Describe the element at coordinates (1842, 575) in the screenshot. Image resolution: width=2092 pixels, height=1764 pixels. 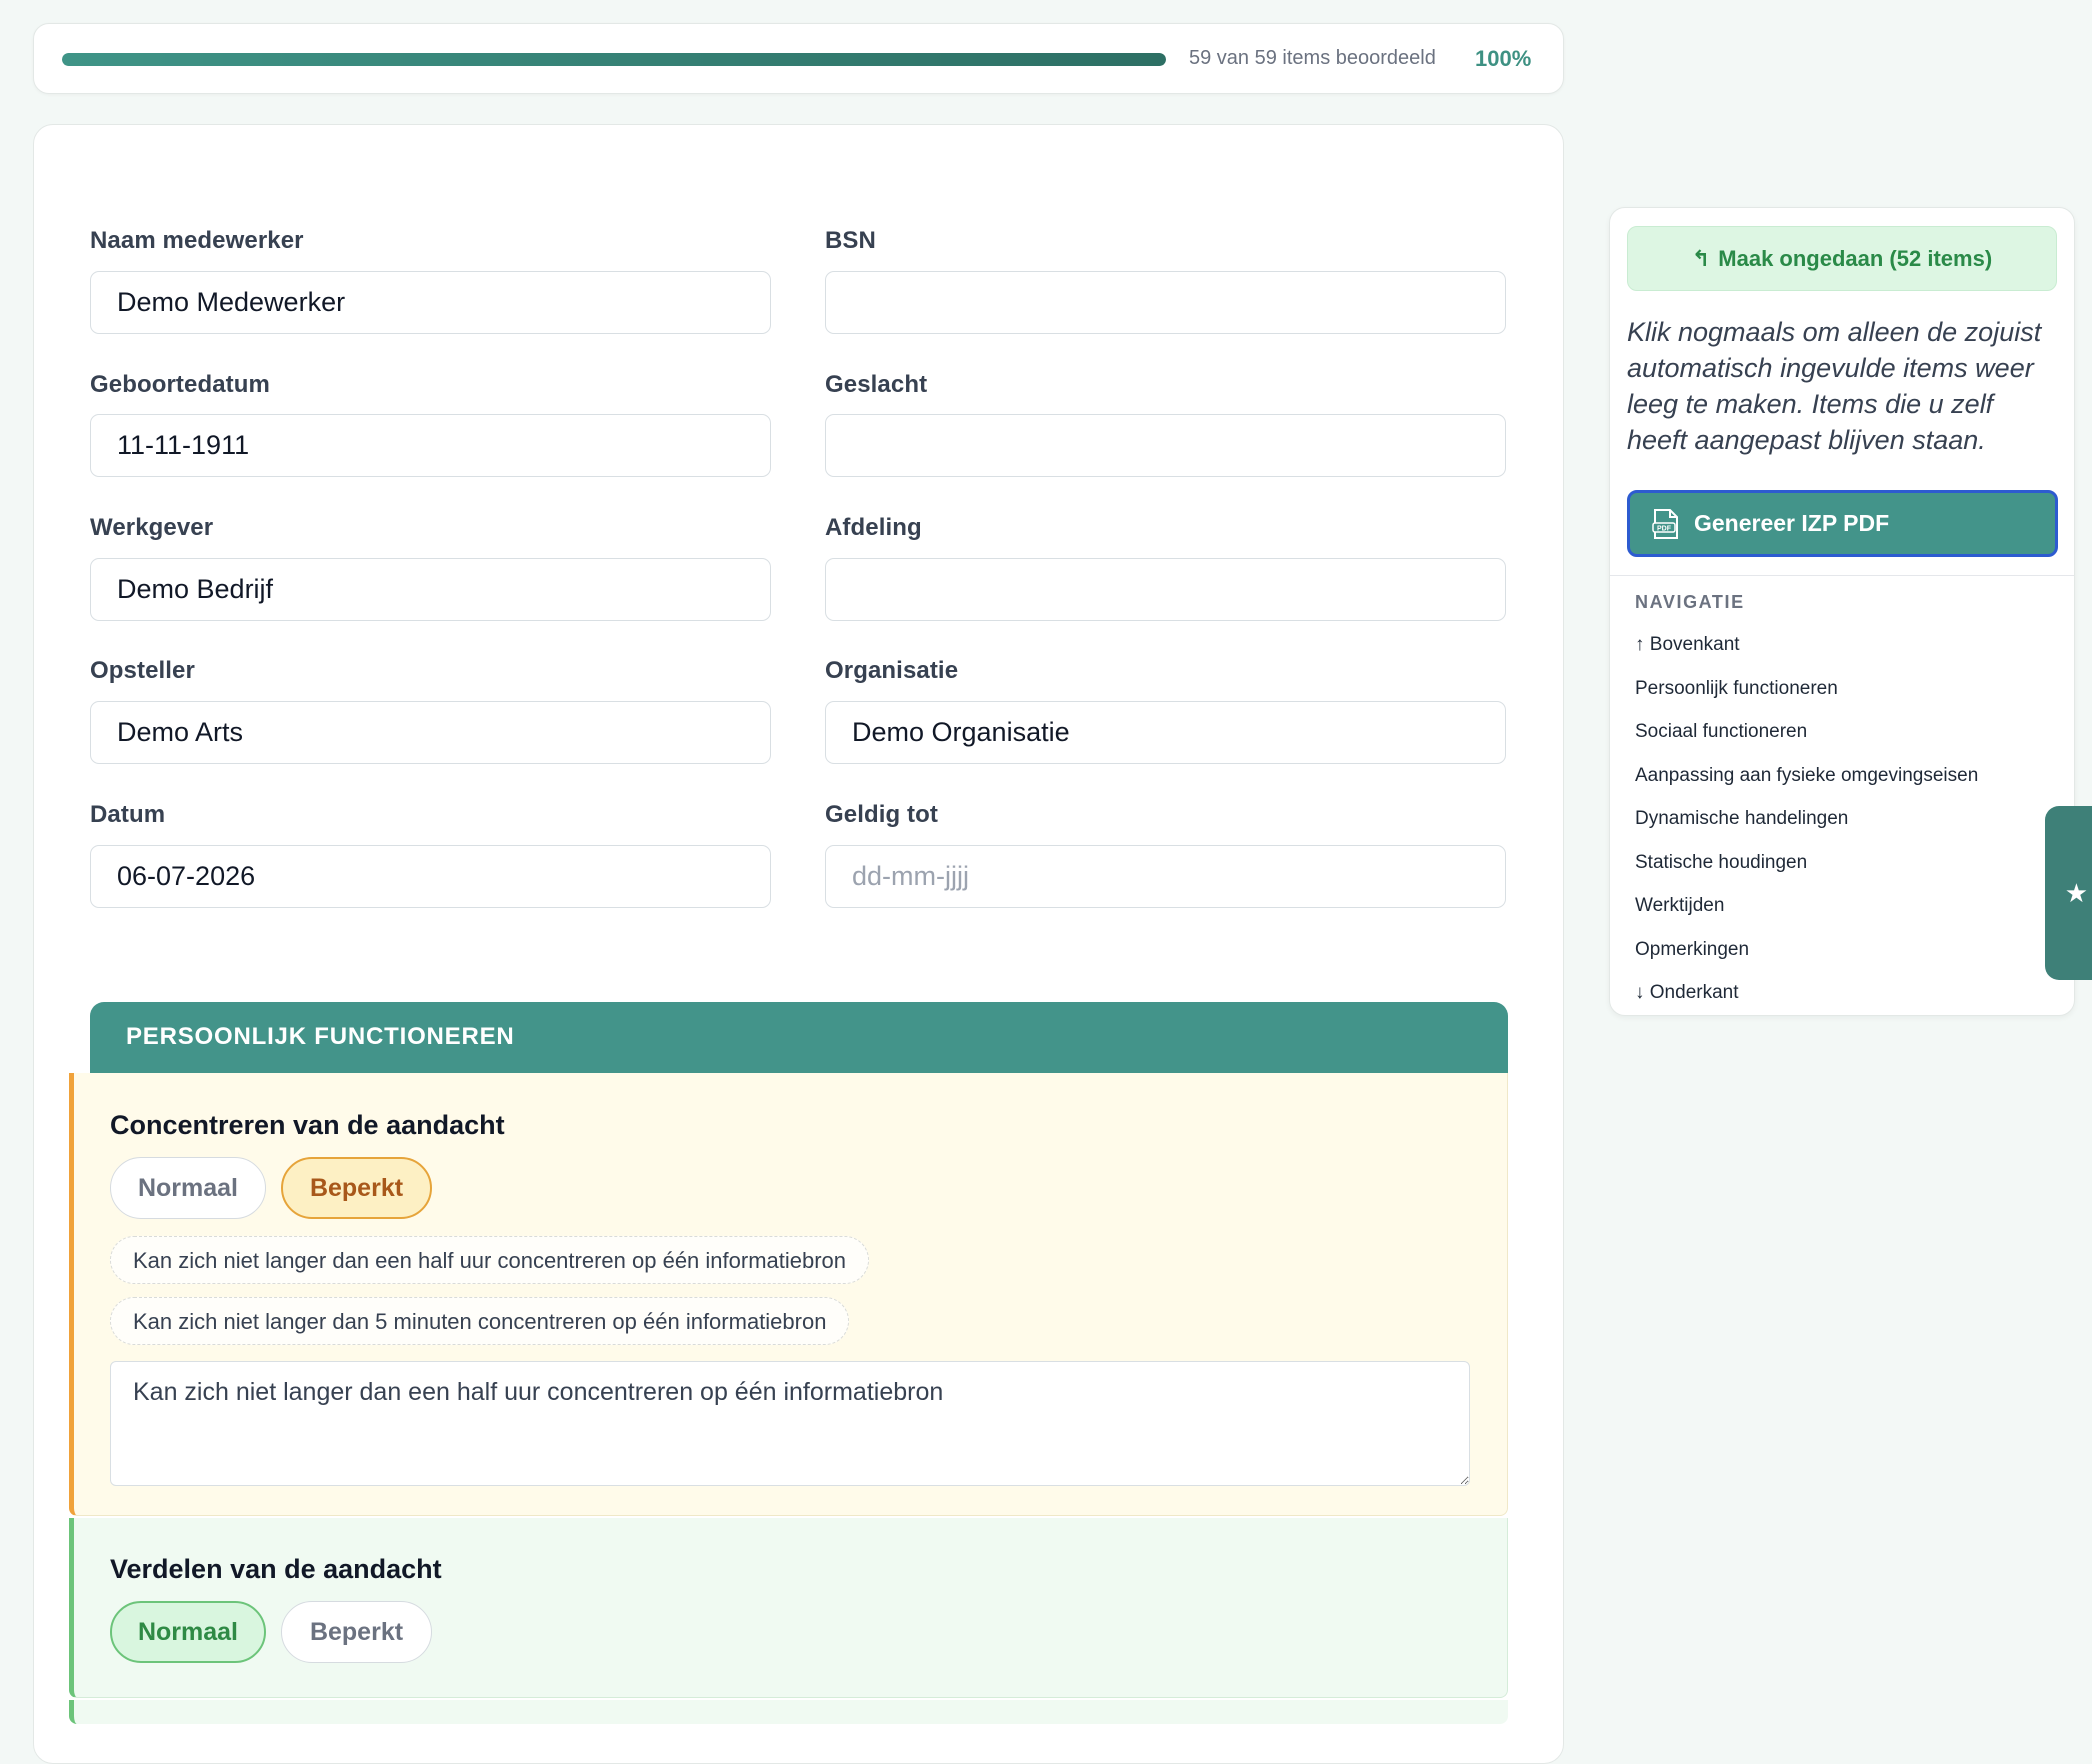
I see `sidebar-divider` at that location.